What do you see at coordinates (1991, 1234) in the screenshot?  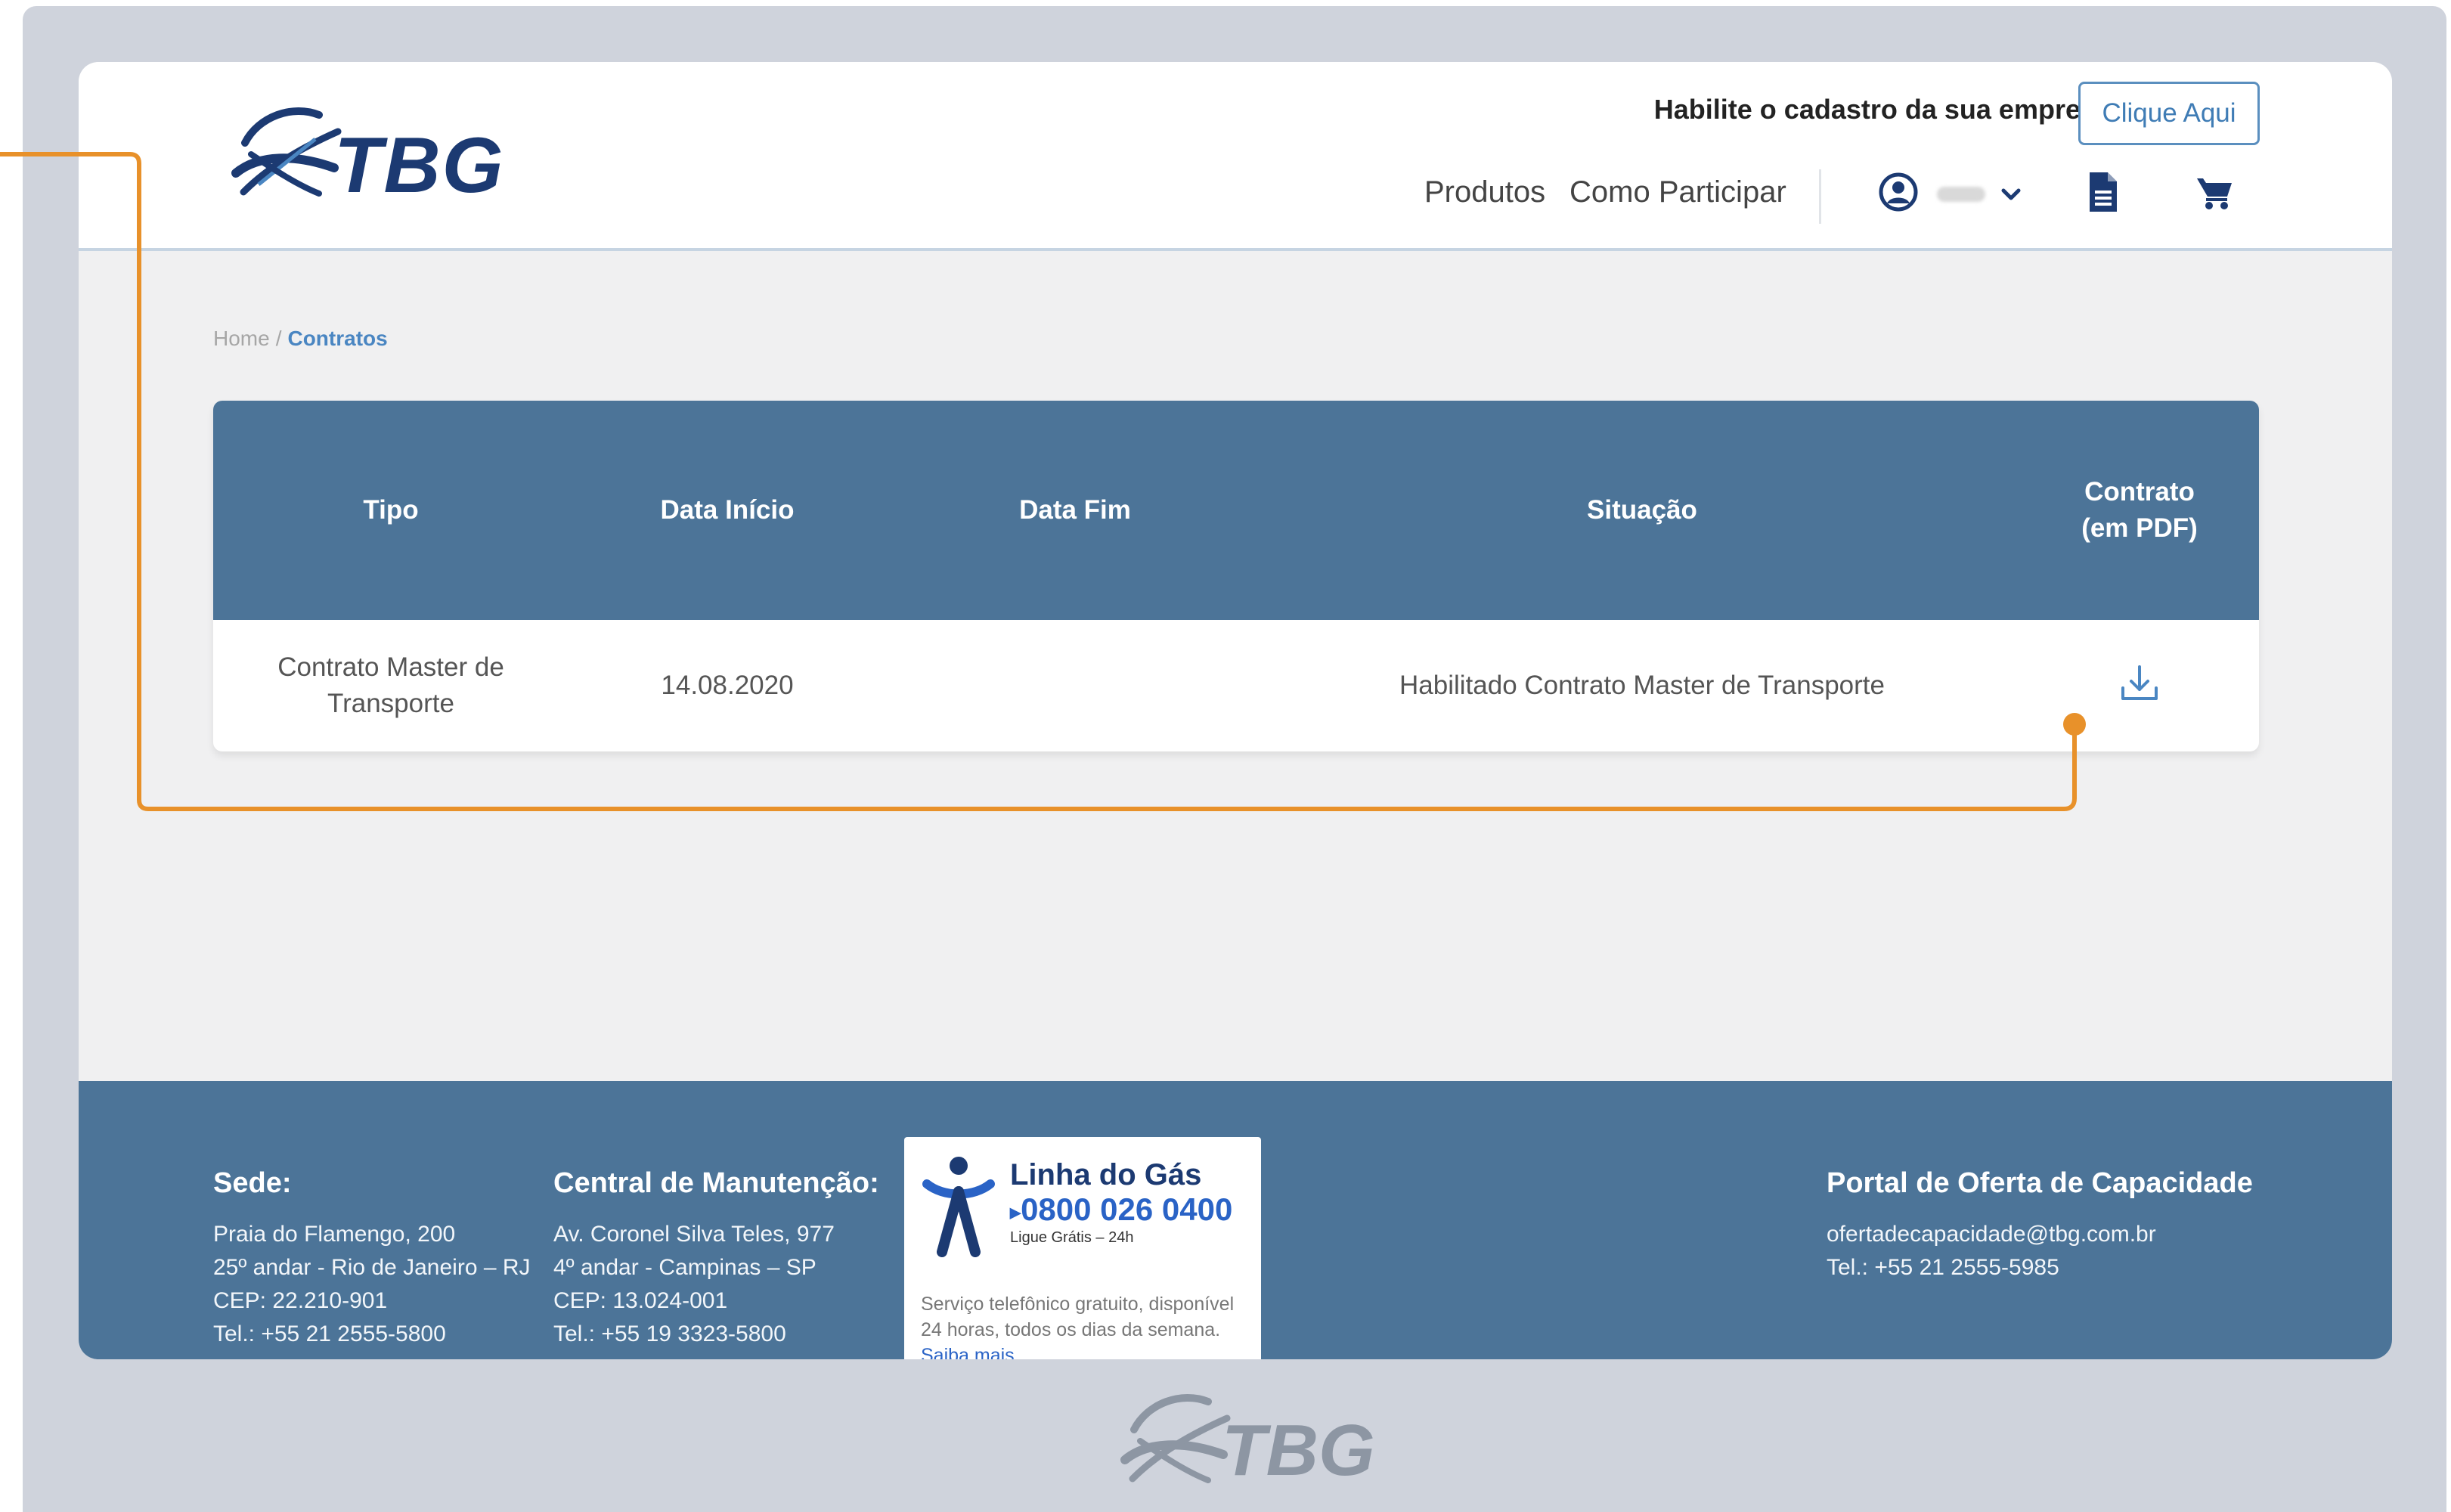 I see `footer-portal-email: ofertadecapacidade@tbg.com.br` at bounding box center [1991, 1234].